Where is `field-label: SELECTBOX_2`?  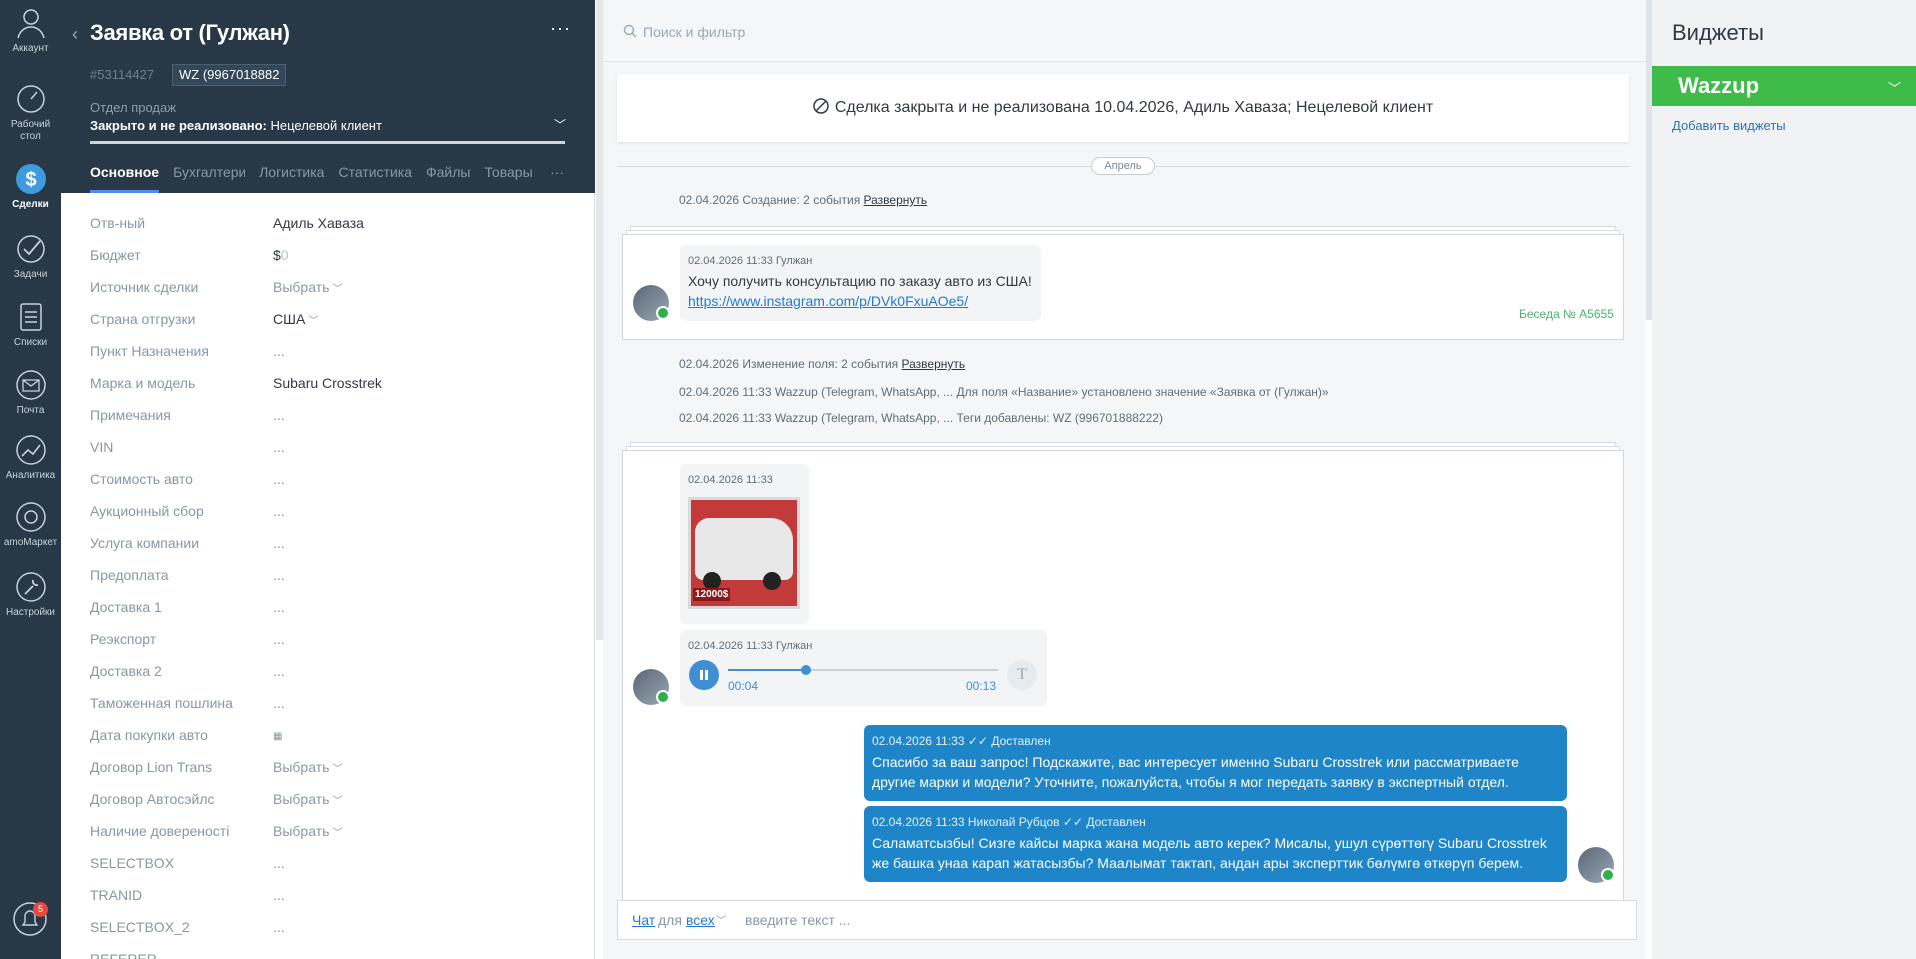 field-label: SELECTBOX_2 is located at coordinates (140, 927).